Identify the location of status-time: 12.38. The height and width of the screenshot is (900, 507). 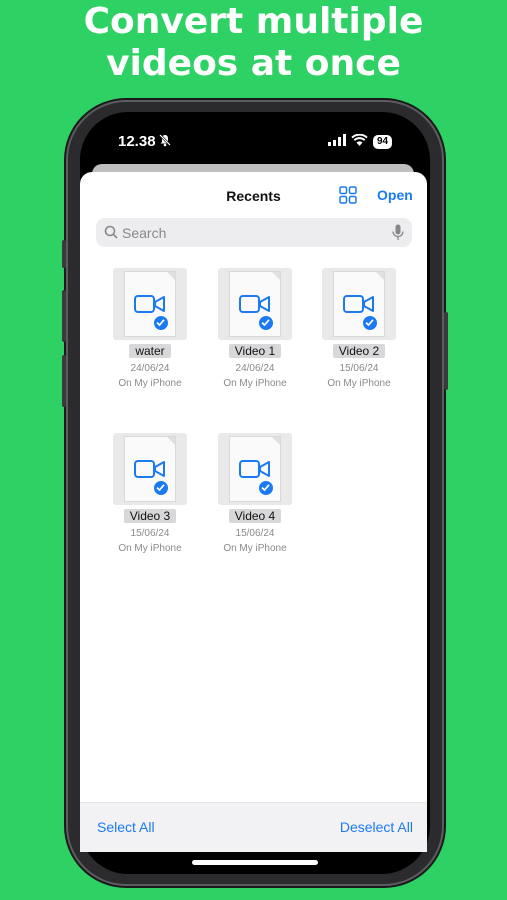
(137, 141).